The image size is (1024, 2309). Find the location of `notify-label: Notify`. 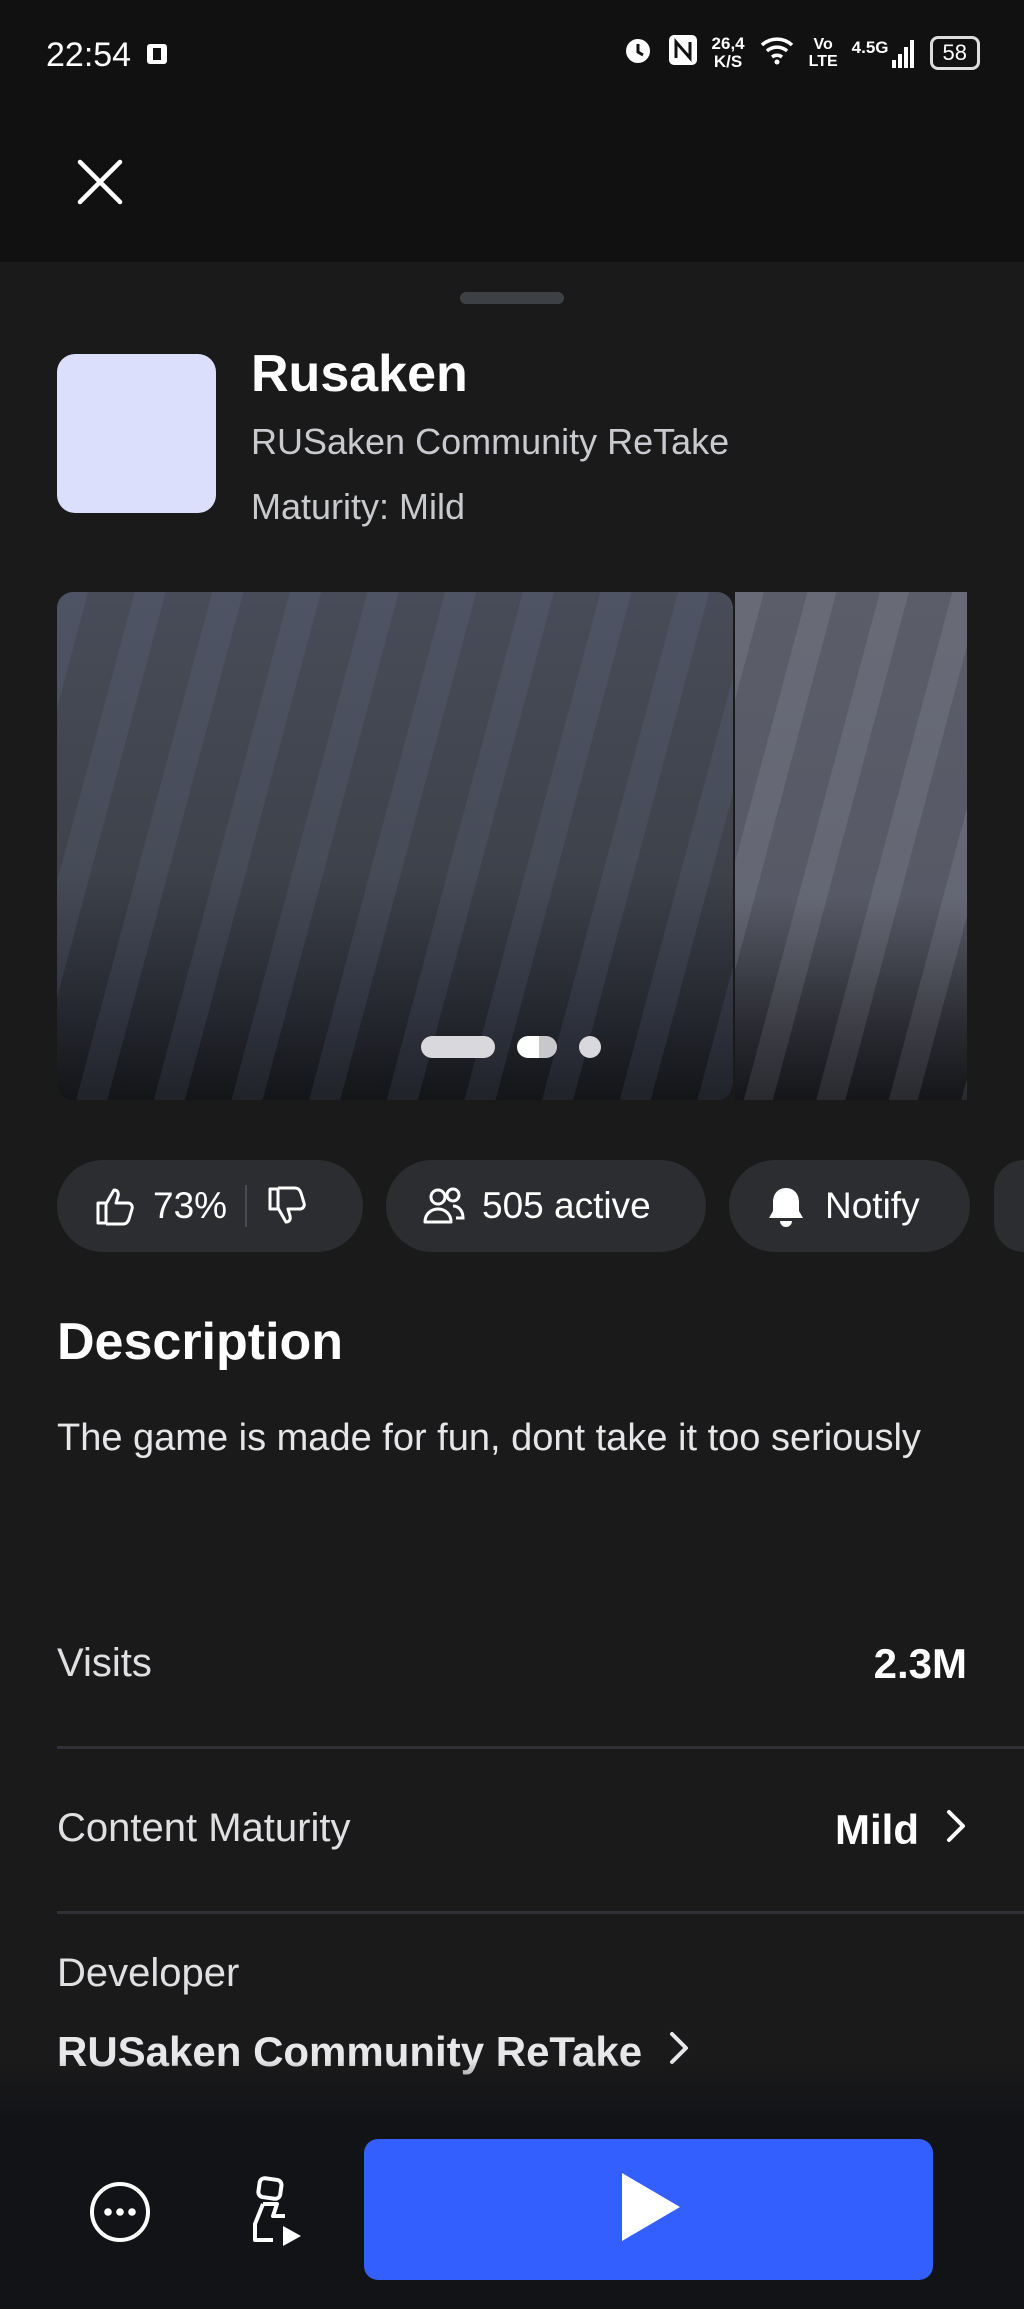

notify-label: Notify is located at coordinates (872, 1205).